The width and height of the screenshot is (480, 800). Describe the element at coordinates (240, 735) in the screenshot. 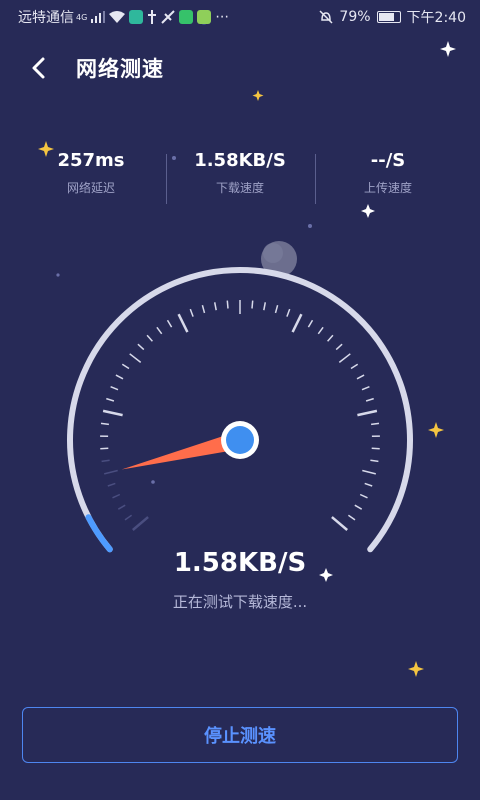

I see `stop-test-button: 停止测速` at that location.